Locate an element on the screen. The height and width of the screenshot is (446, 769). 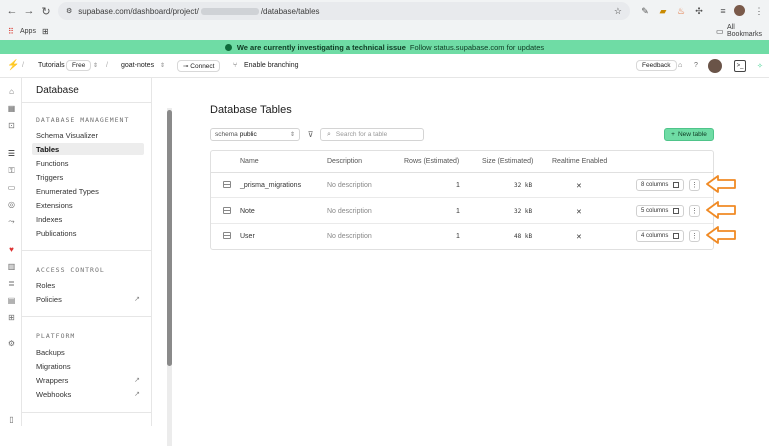
storage-icon: ▭ is located at coordinates (11, 187).